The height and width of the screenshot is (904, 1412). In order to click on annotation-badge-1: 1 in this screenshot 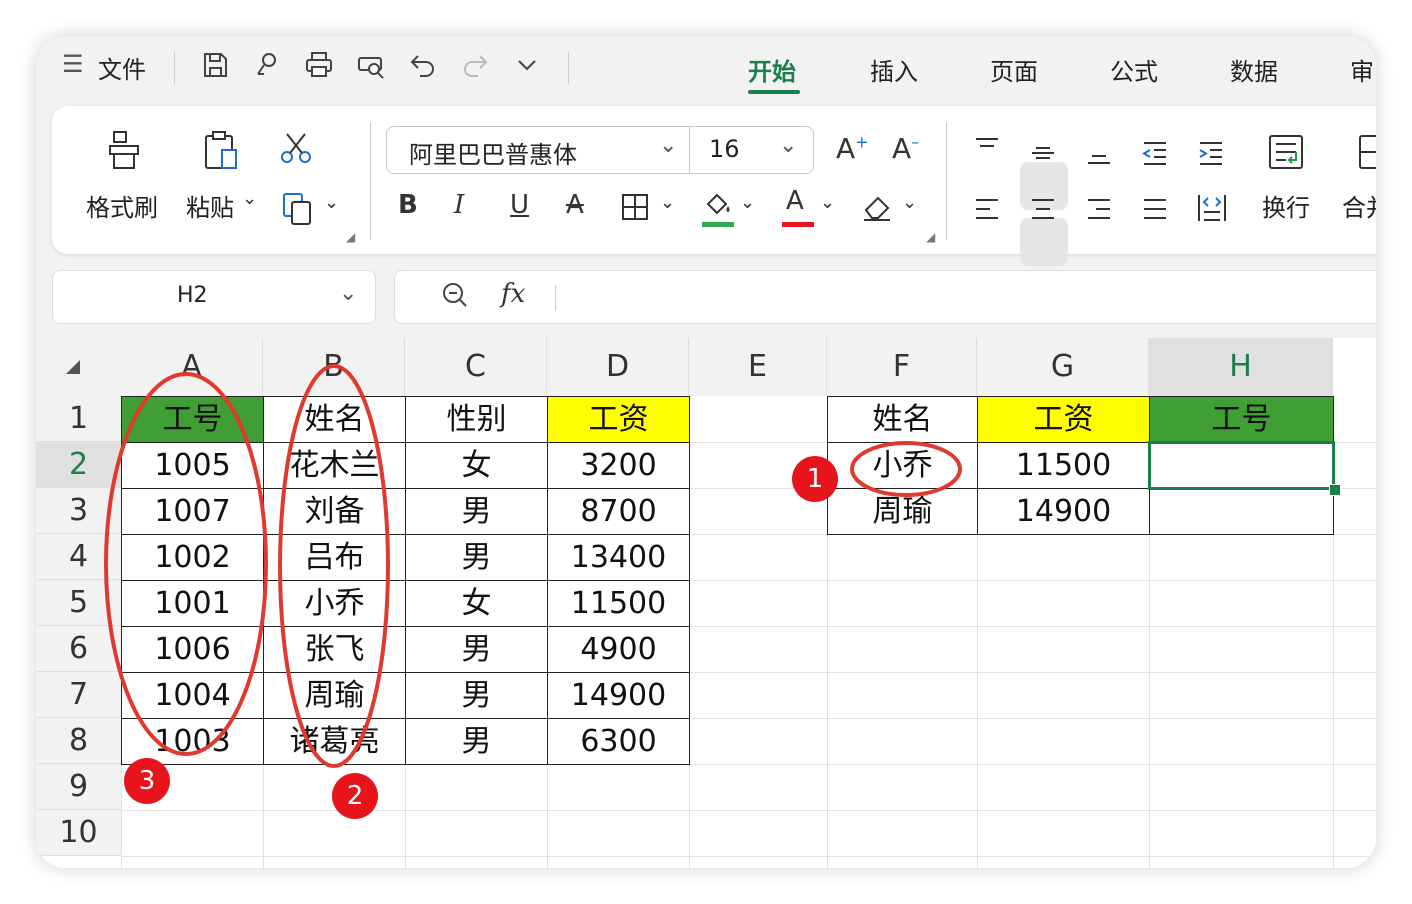, I will do `click(815, 479)`.